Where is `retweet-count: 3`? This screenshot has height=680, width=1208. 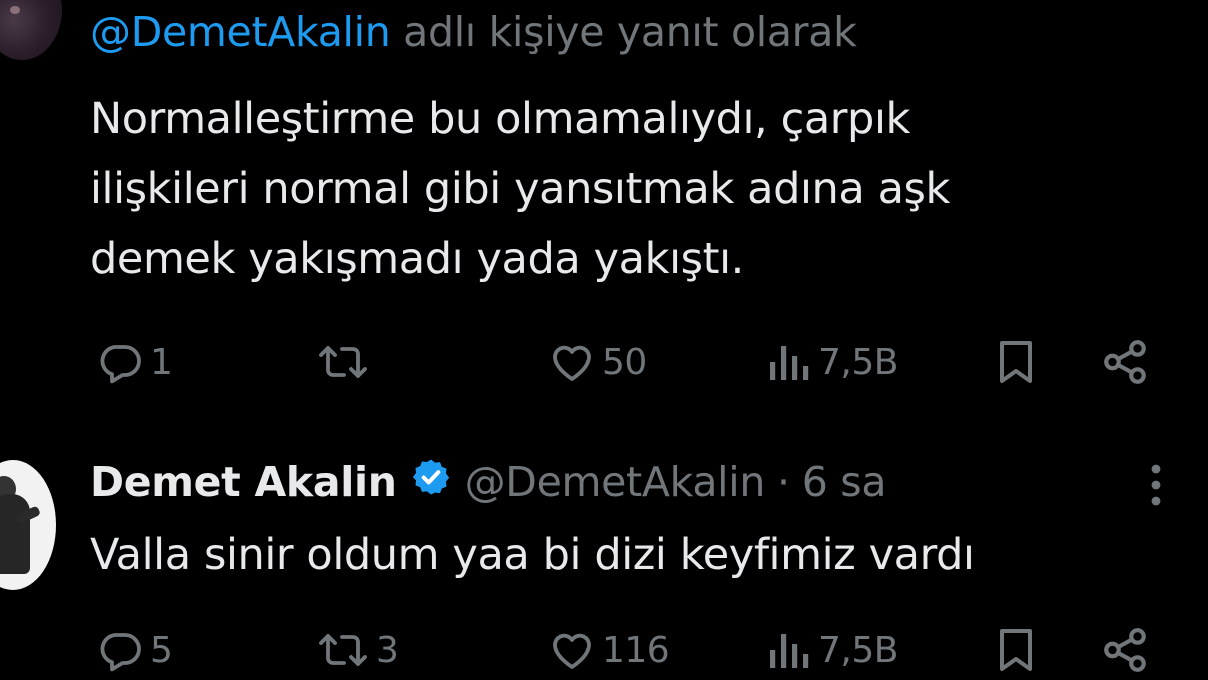 retweet-count: 3 is located at coordinates (387, 650).